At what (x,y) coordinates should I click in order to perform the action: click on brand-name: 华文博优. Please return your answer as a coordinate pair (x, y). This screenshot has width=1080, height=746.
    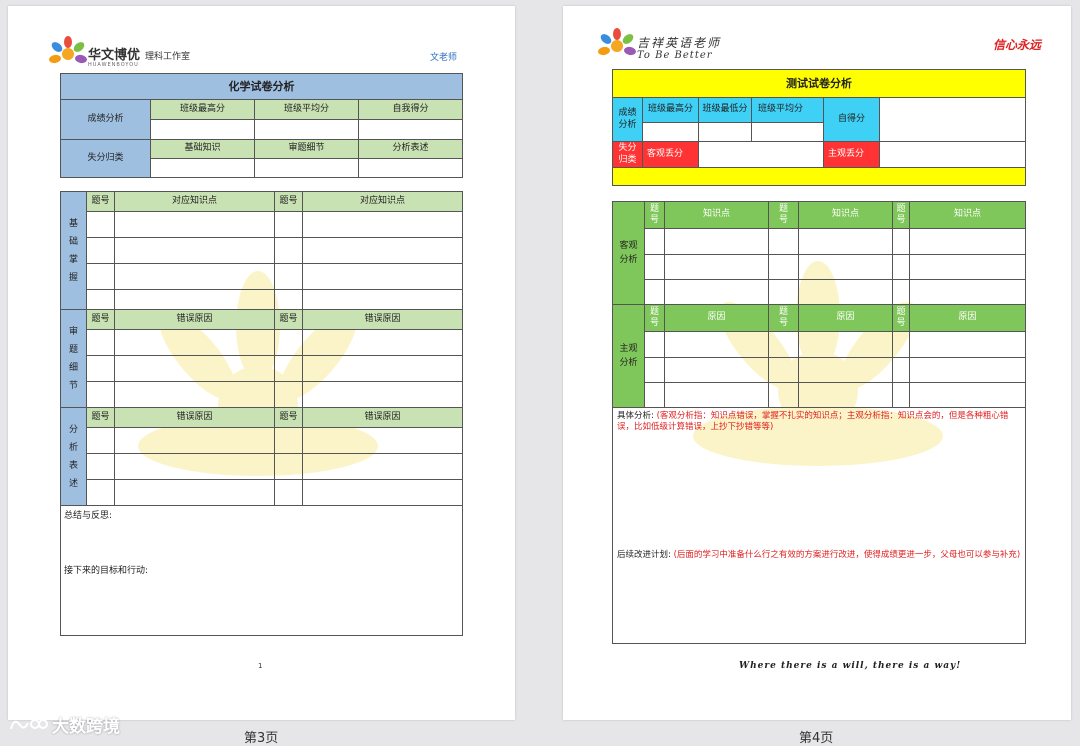
    Looking at the image, I should click on (114, 55).